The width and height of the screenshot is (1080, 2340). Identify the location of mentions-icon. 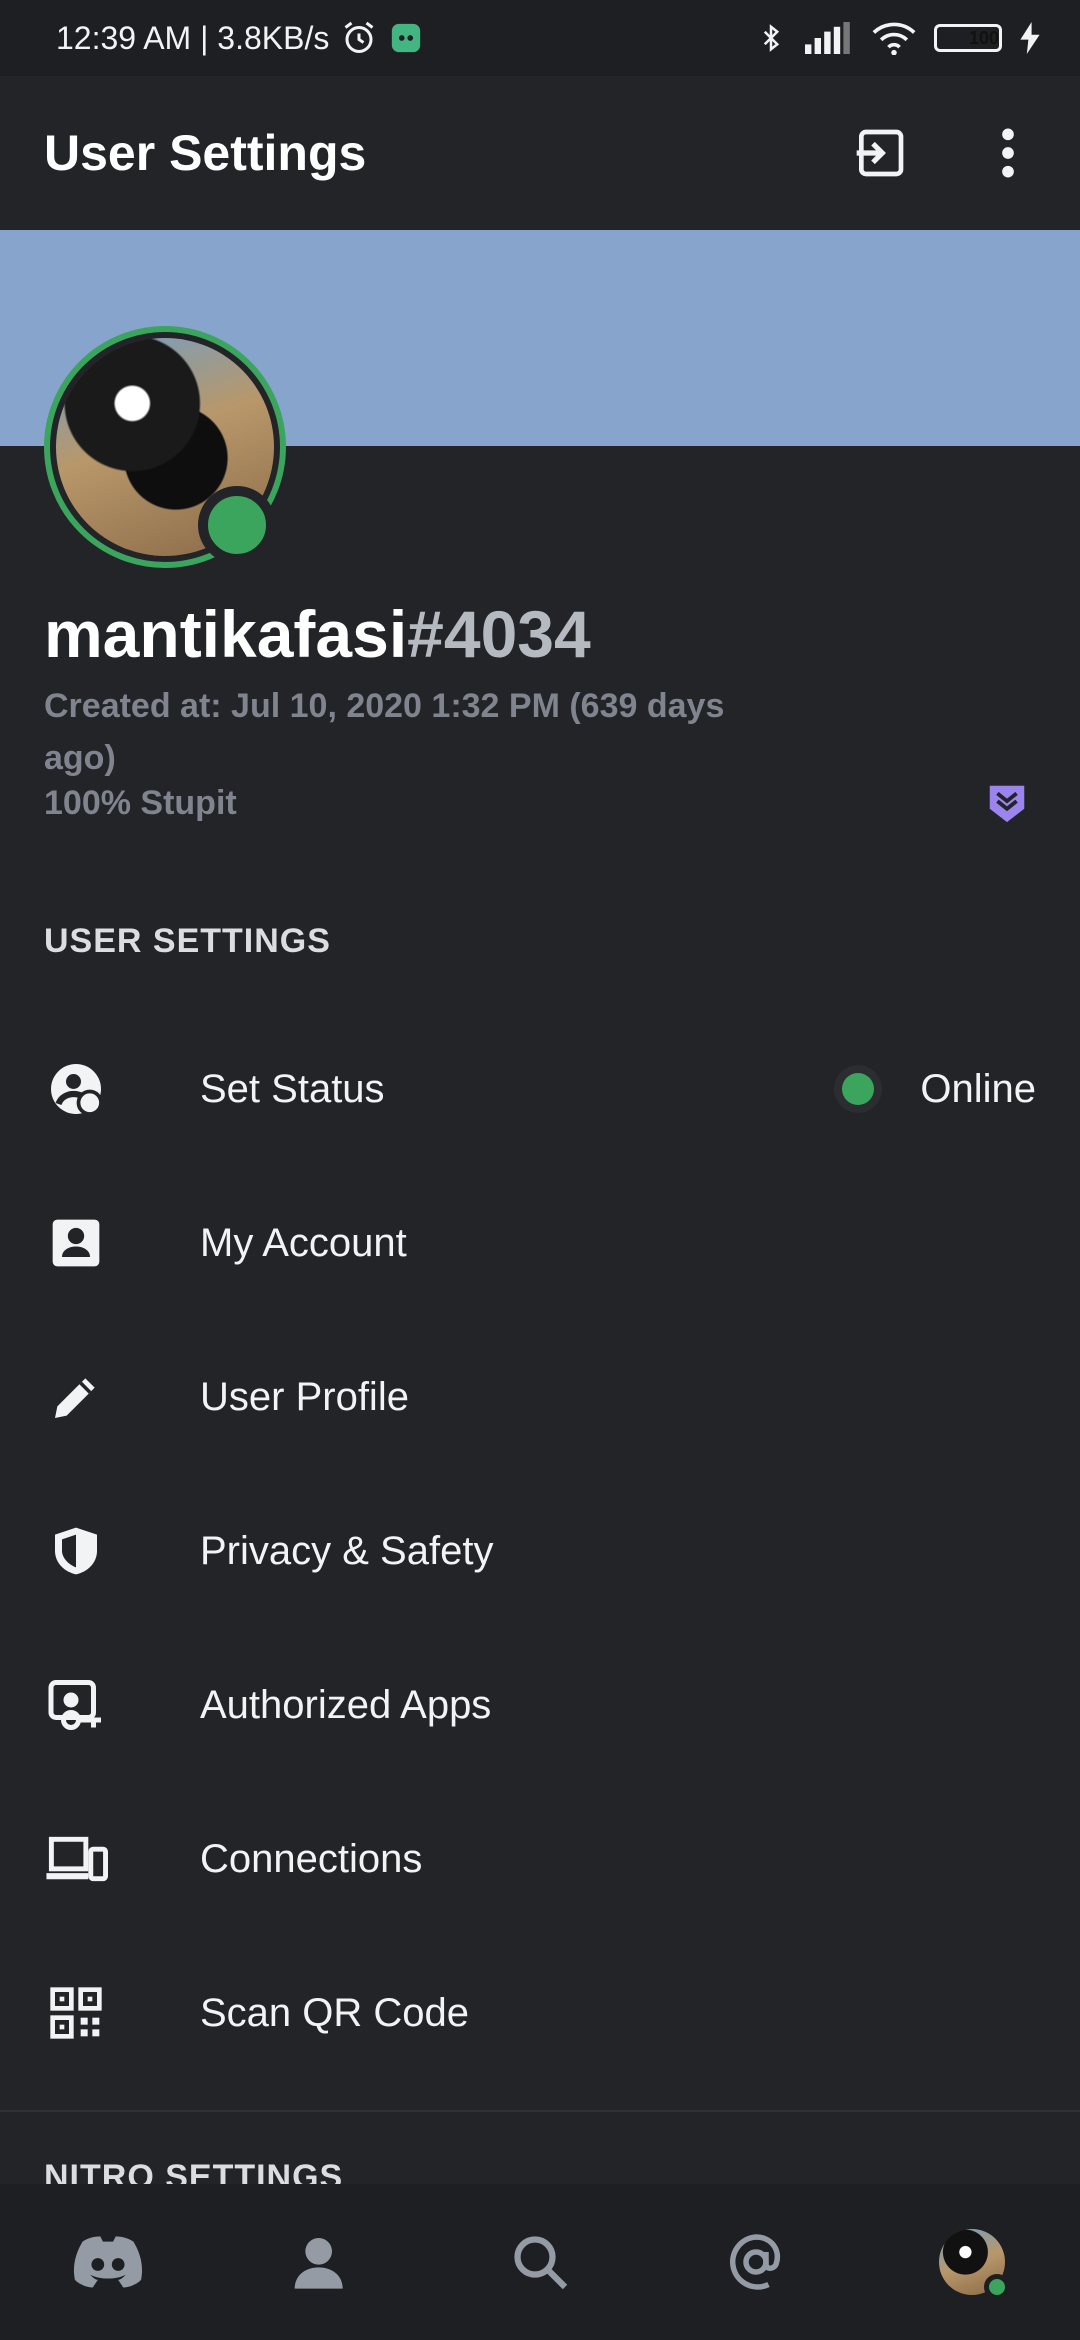
(755, 2262).